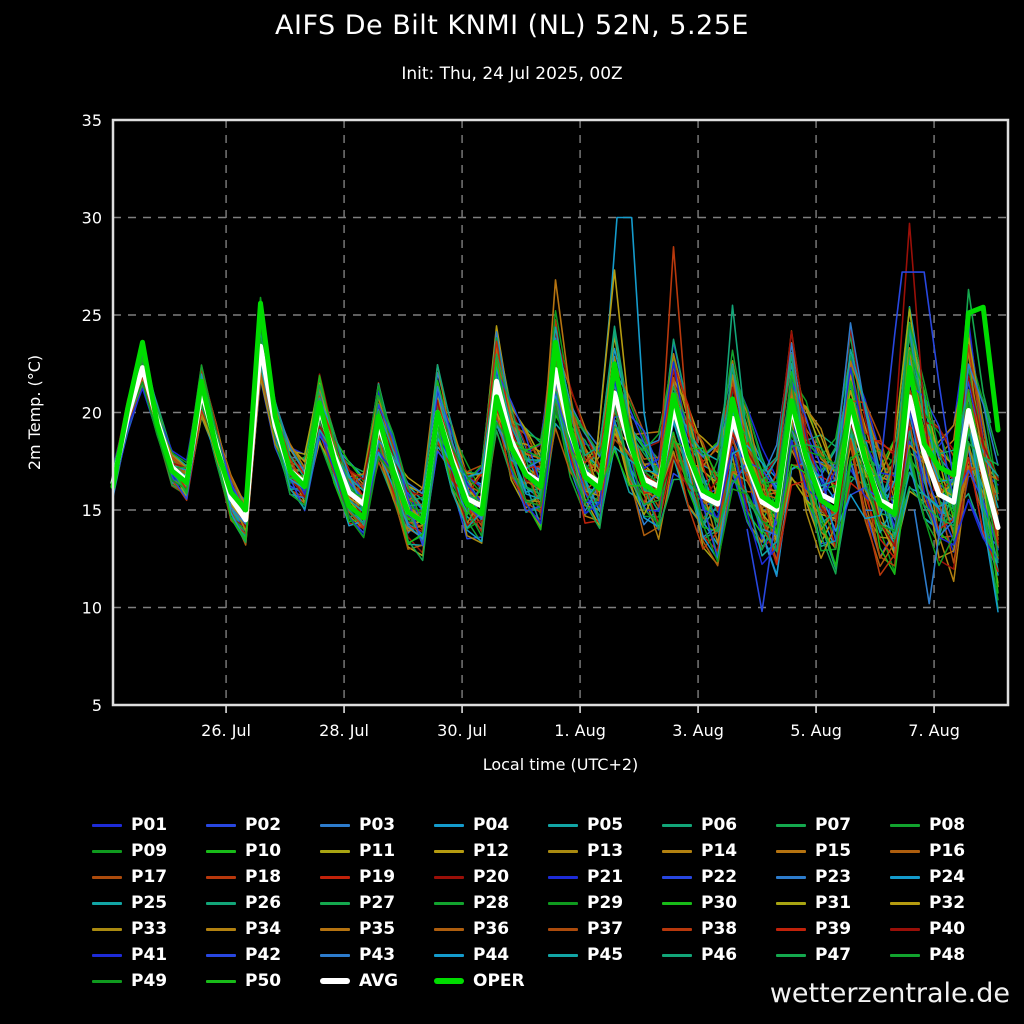 The width and height of the screenshot is (1024, 1024). I want to click on legend-swatch-p49, so click(107, 981).